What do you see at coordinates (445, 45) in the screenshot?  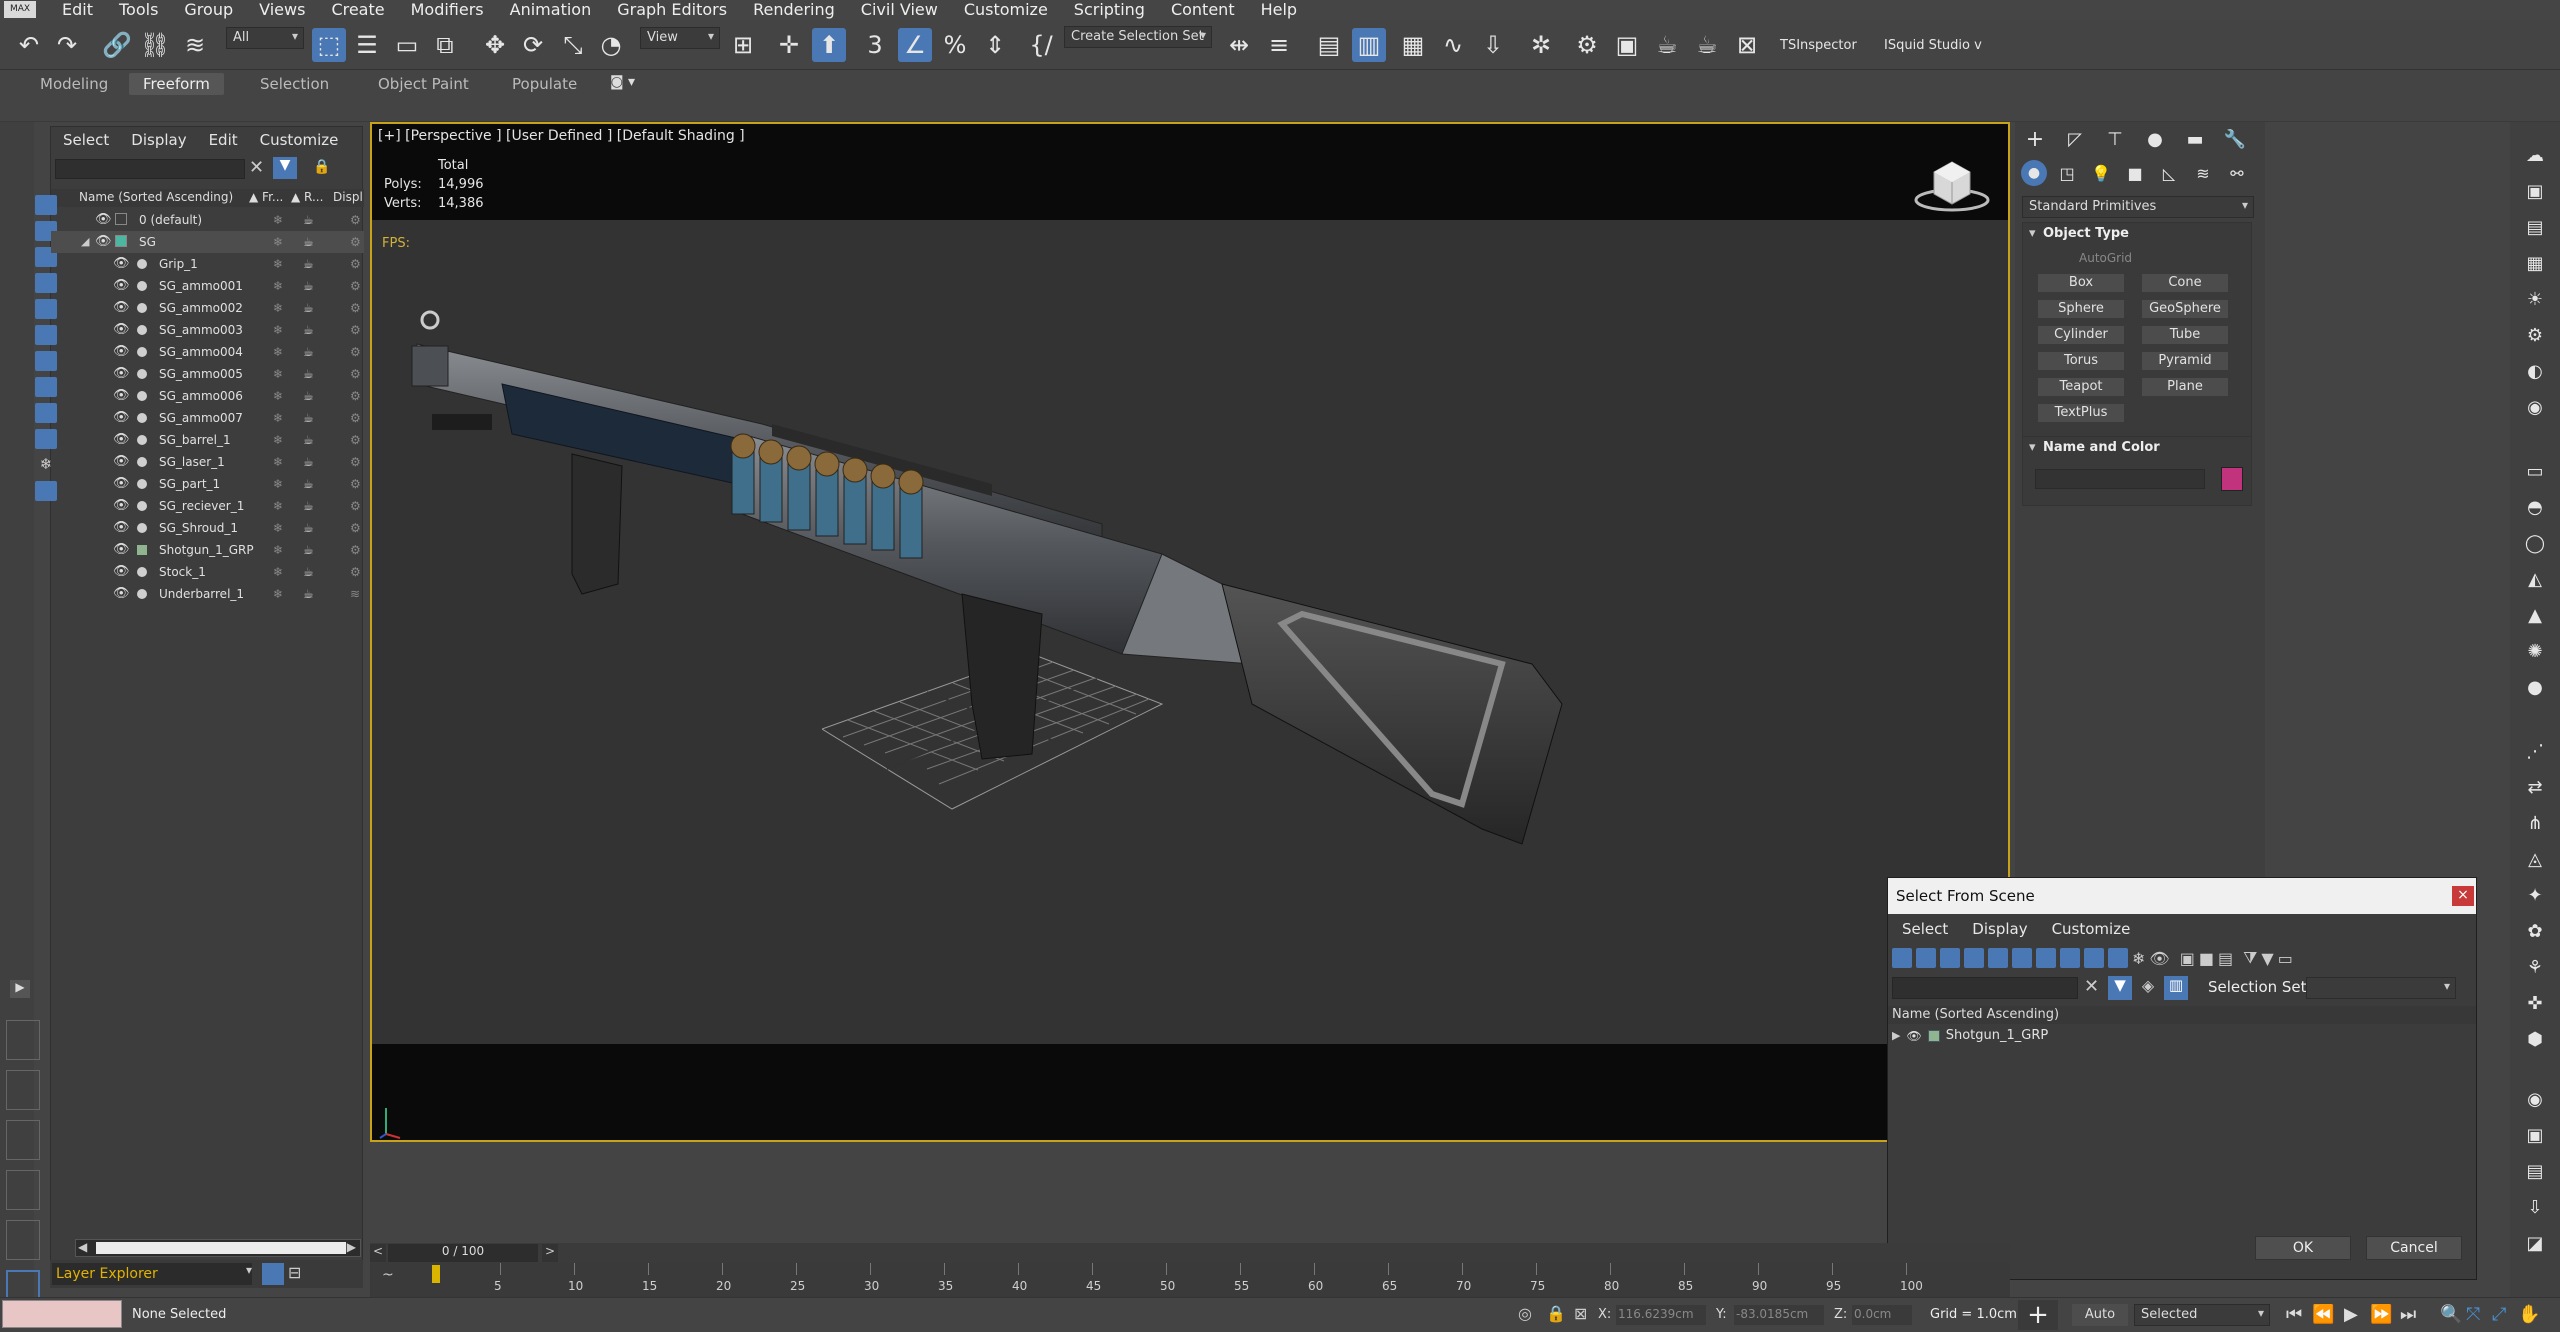 I see `window-crossing-icon: ⧉` at bounding box center [445, 45].